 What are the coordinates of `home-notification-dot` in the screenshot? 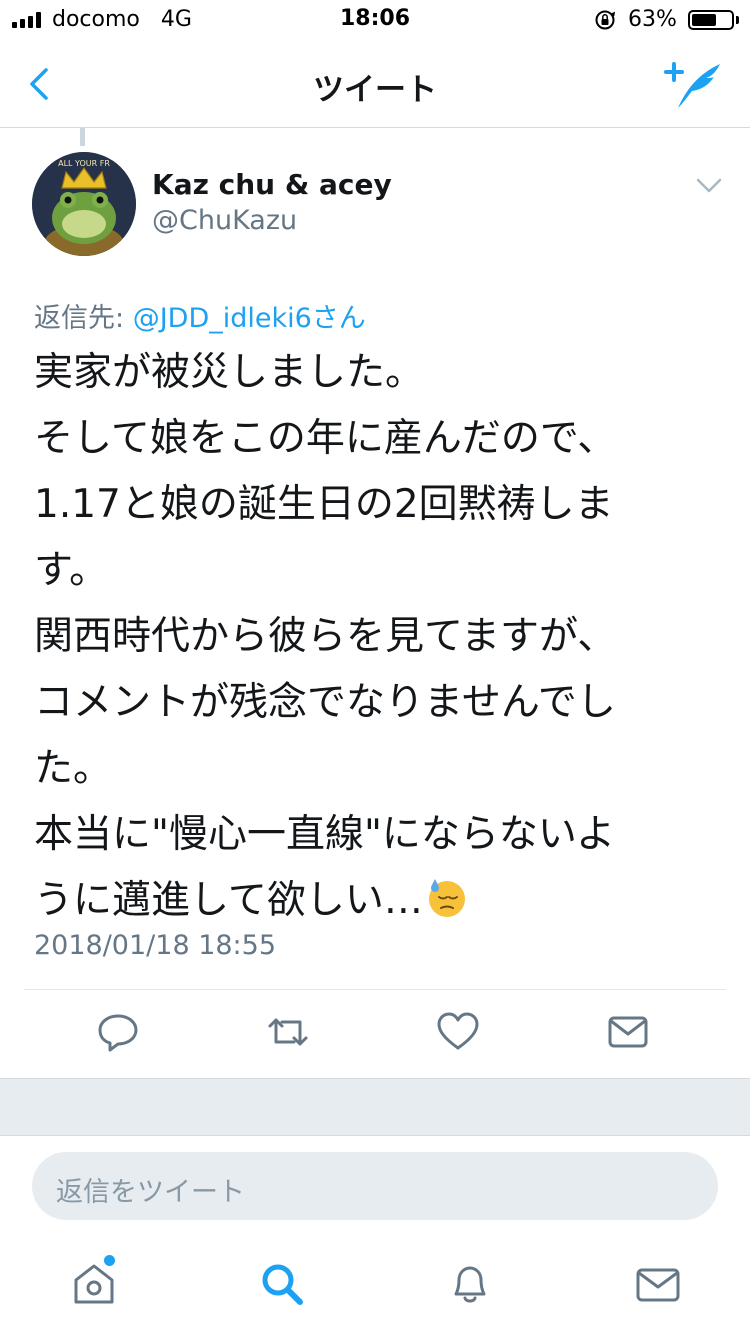 It's located at (109, 1260).